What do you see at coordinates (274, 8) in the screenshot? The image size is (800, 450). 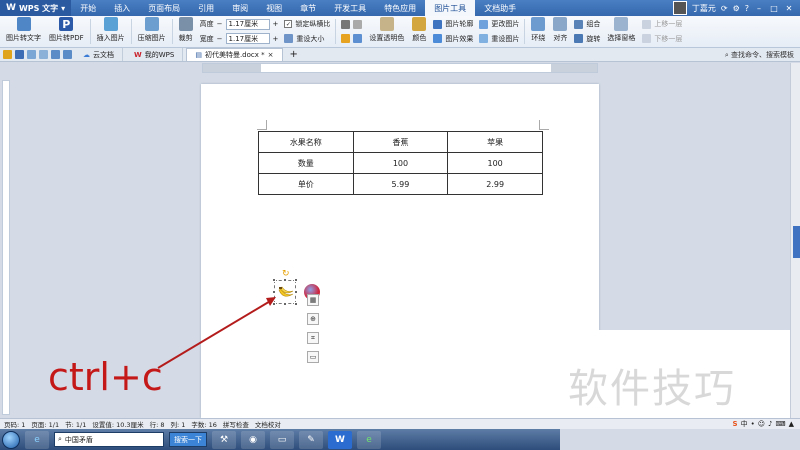 I see `menu-item-view: 视图` at bounding box center [274, 8].